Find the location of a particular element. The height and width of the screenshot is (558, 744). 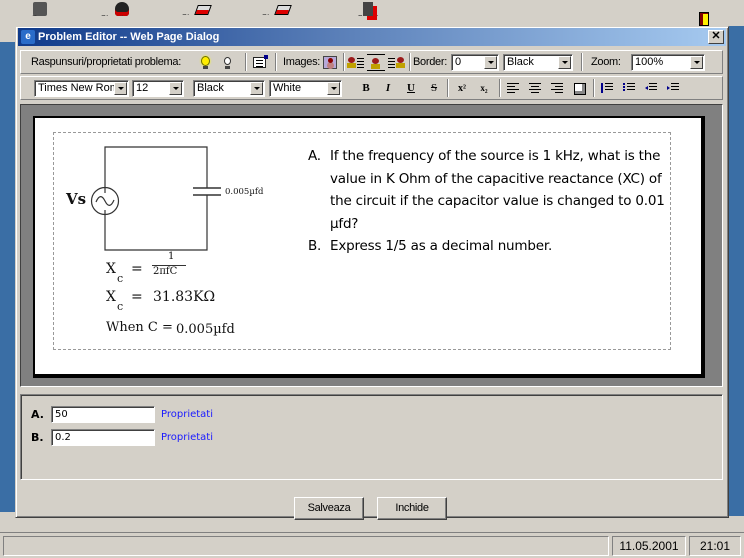

properties-button is located at coordinates (260, 62).